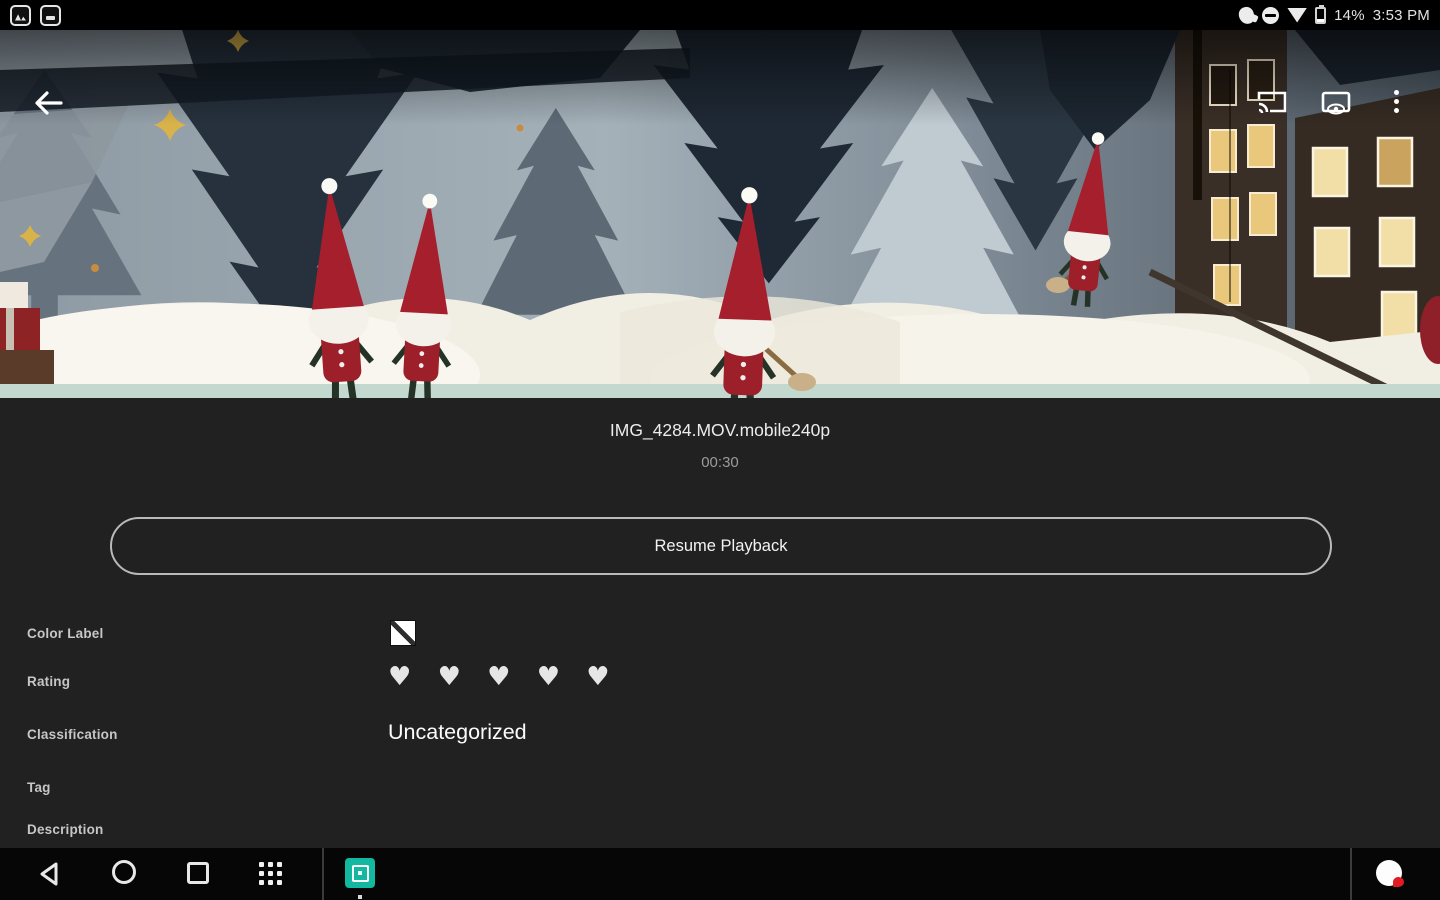 The height and width of the screenshot is (900, 1440). I want to click on android-nav-bar, so click(720, 874).